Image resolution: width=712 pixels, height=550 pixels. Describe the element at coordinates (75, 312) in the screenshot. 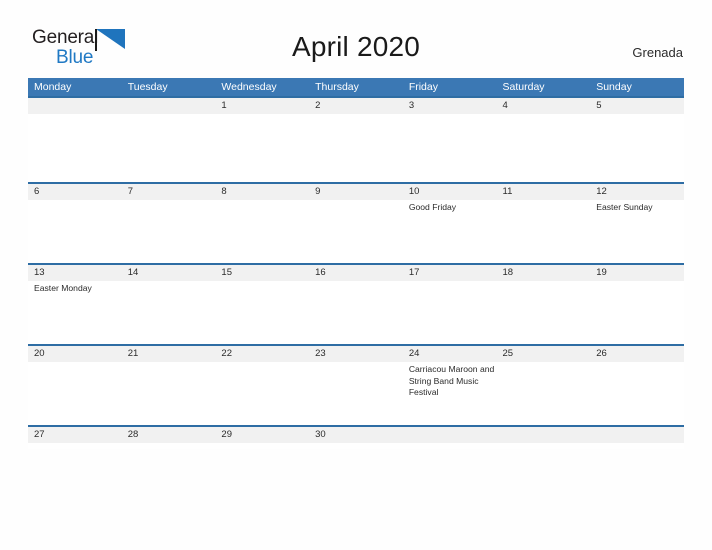

I see `day-event: Easter Monday` at that location.